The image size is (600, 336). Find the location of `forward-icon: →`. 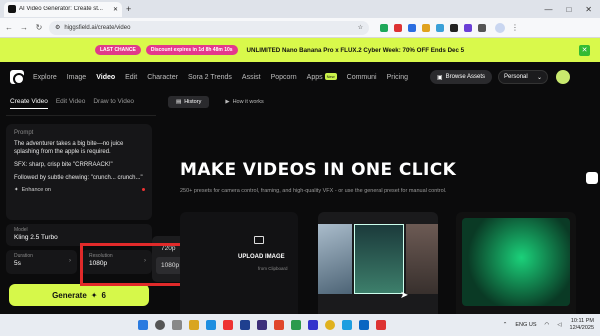

forward-icon: → is located at coordinates (24, 27).